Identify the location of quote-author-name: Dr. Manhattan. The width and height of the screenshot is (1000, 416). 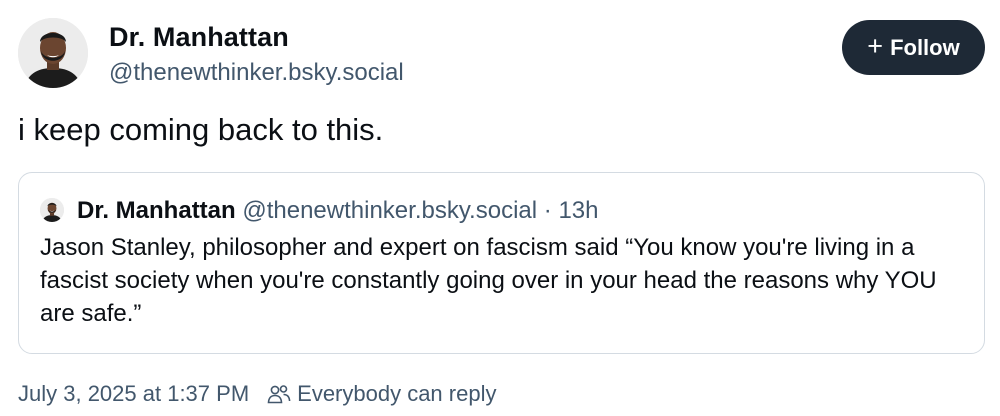
(156, 210).